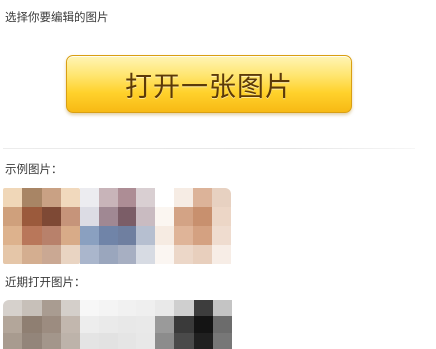  What do you see at coordinates (433, 174) in the screenshot?
I see `scrollbar` at bounding box center [433, 174].